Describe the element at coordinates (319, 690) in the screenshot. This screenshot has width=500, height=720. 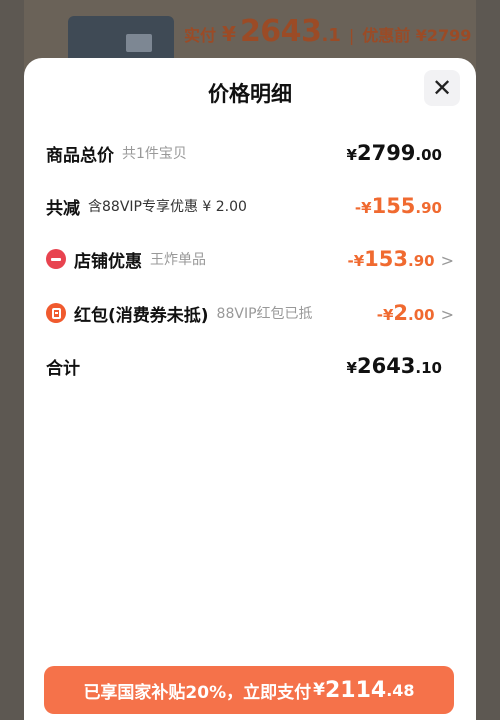
I see `pay-currency: ¥` at that location.